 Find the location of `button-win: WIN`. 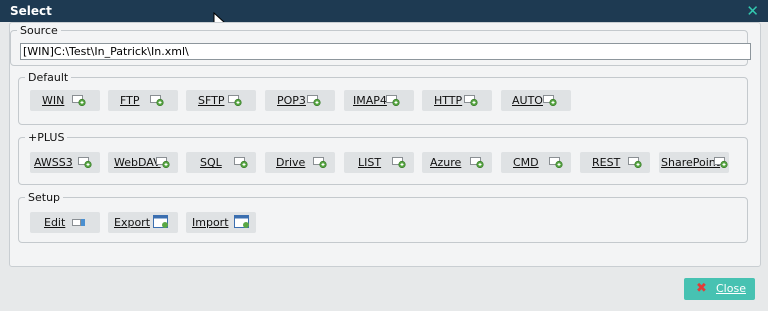

button-win: WIN is located at coordinates (65, 100).